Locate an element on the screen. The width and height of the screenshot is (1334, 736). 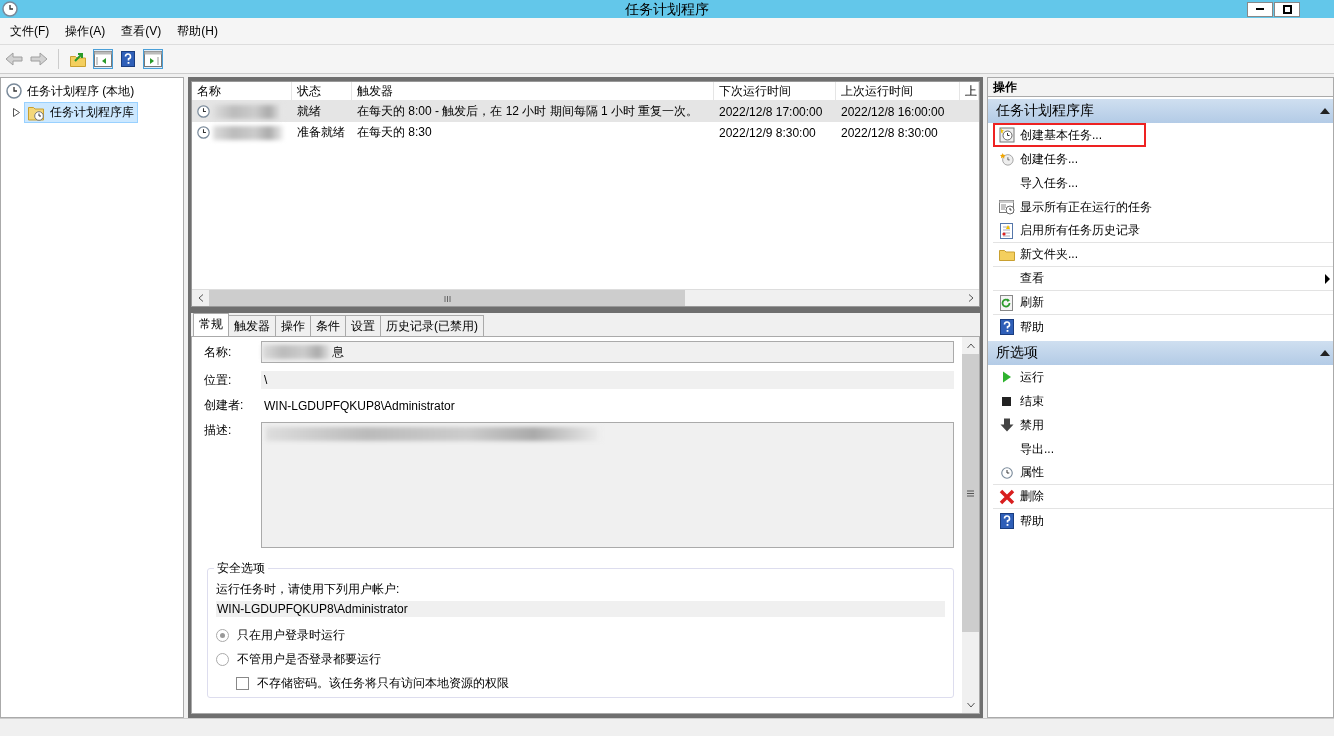
refresh-icon is located at coordinates (1006, 302).